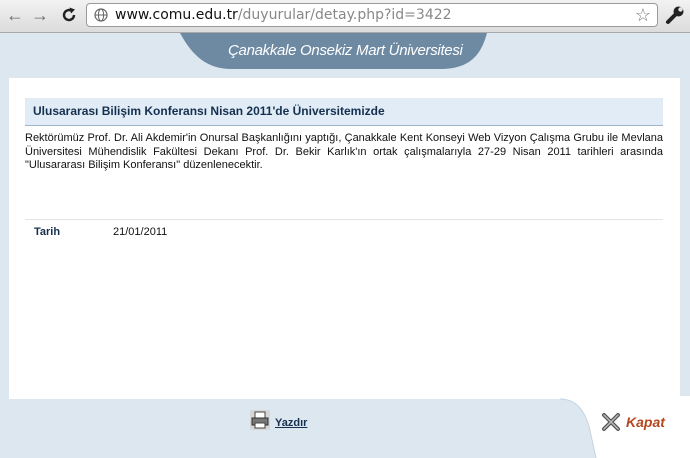  Describe the element at coordinates (675, 15) in the screenshot. I see `wrench-icon` at that location.